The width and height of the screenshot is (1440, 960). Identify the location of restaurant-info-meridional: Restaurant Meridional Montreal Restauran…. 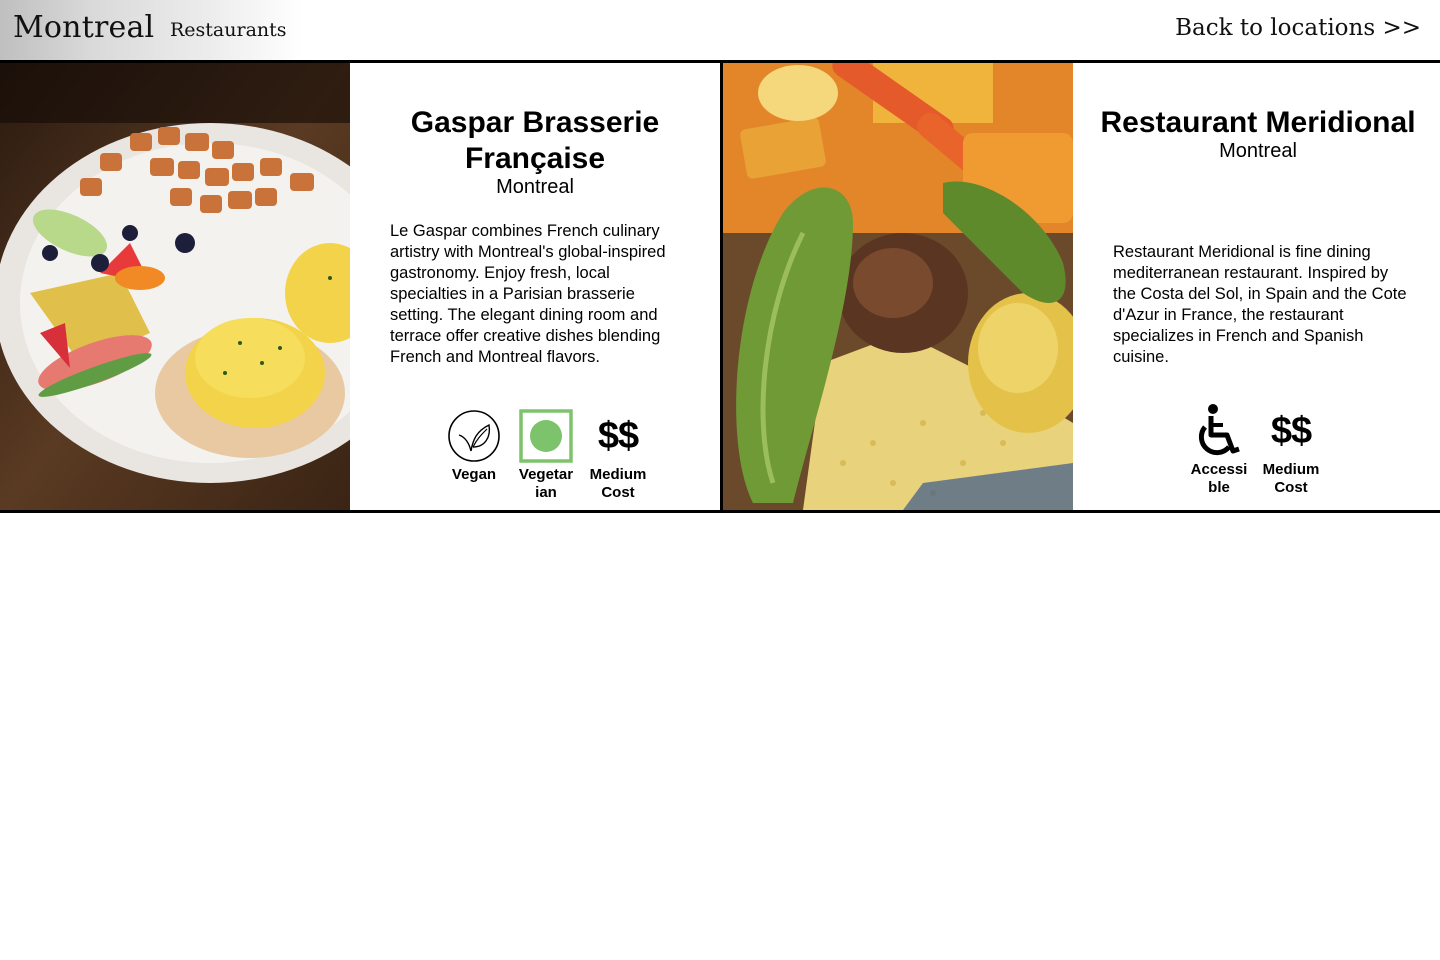
(1256, 286).